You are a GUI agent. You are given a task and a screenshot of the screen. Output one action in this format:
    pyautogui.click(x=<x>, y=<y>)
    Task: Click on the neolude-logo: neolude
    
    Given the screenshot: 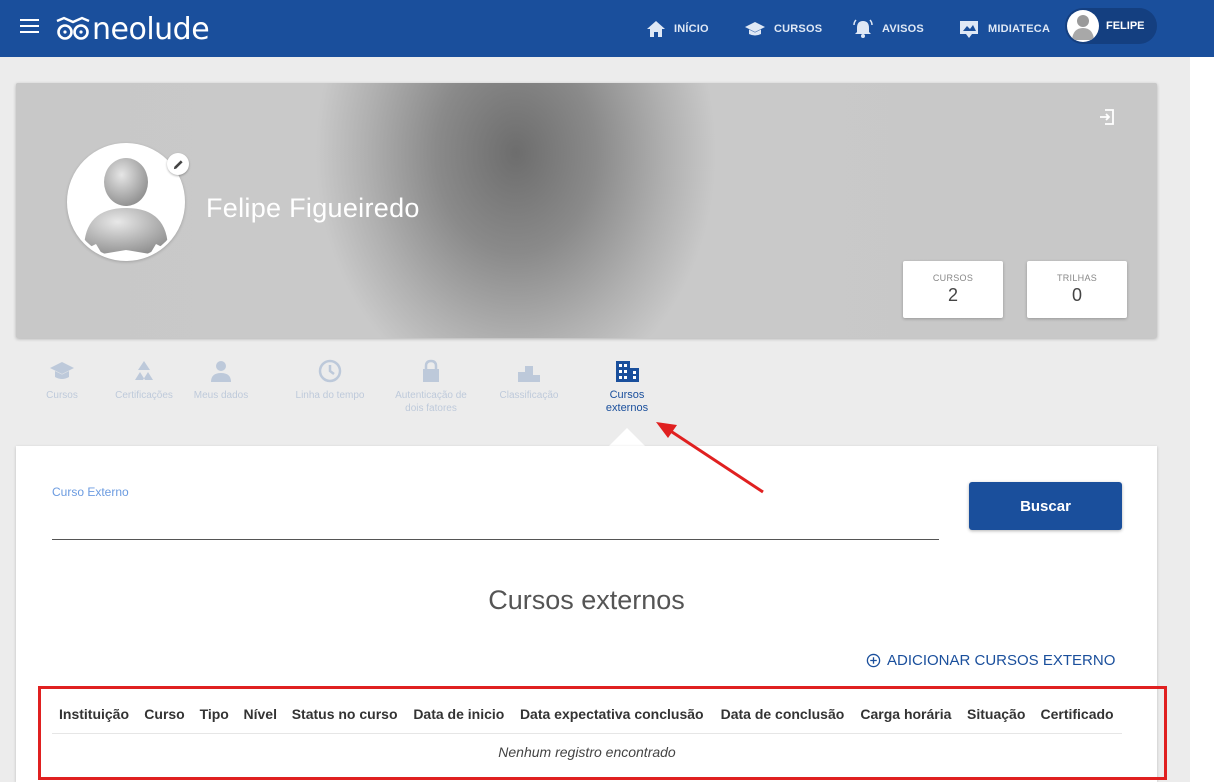 What is the action you would take?
    pyautogui.click(x=133, y=29)
    